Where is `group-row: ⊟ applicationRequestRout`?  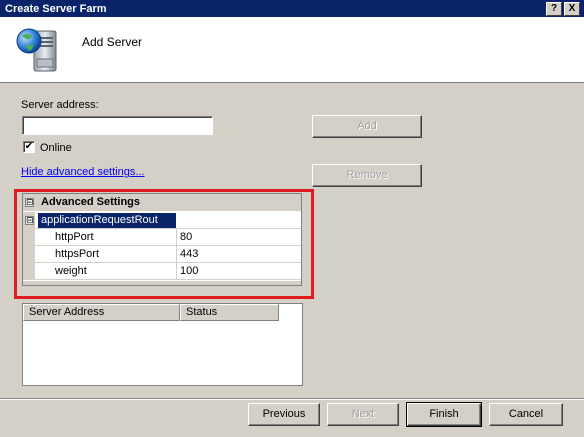
group-row: ⊟ applicationRequestRout is located at coordinates (162, 220).